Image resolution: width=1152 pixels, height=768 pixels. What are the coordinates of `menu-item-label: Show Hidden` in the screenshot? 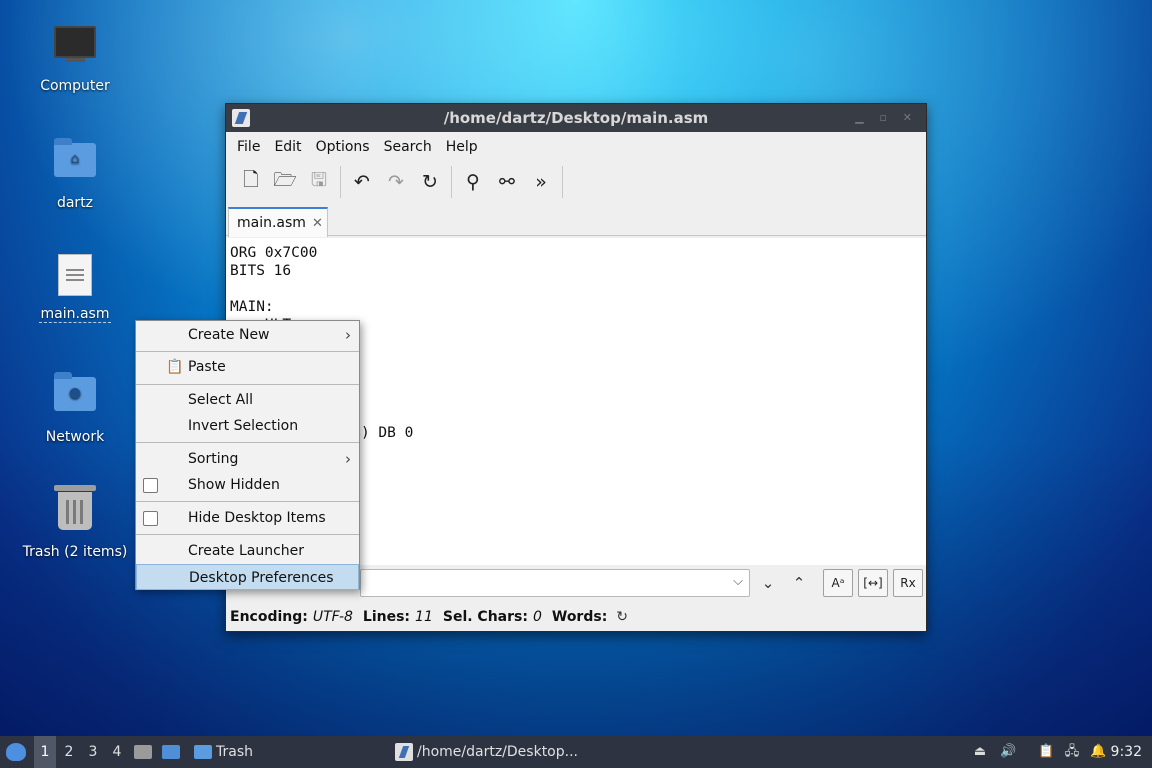 It's located at (234, 485).